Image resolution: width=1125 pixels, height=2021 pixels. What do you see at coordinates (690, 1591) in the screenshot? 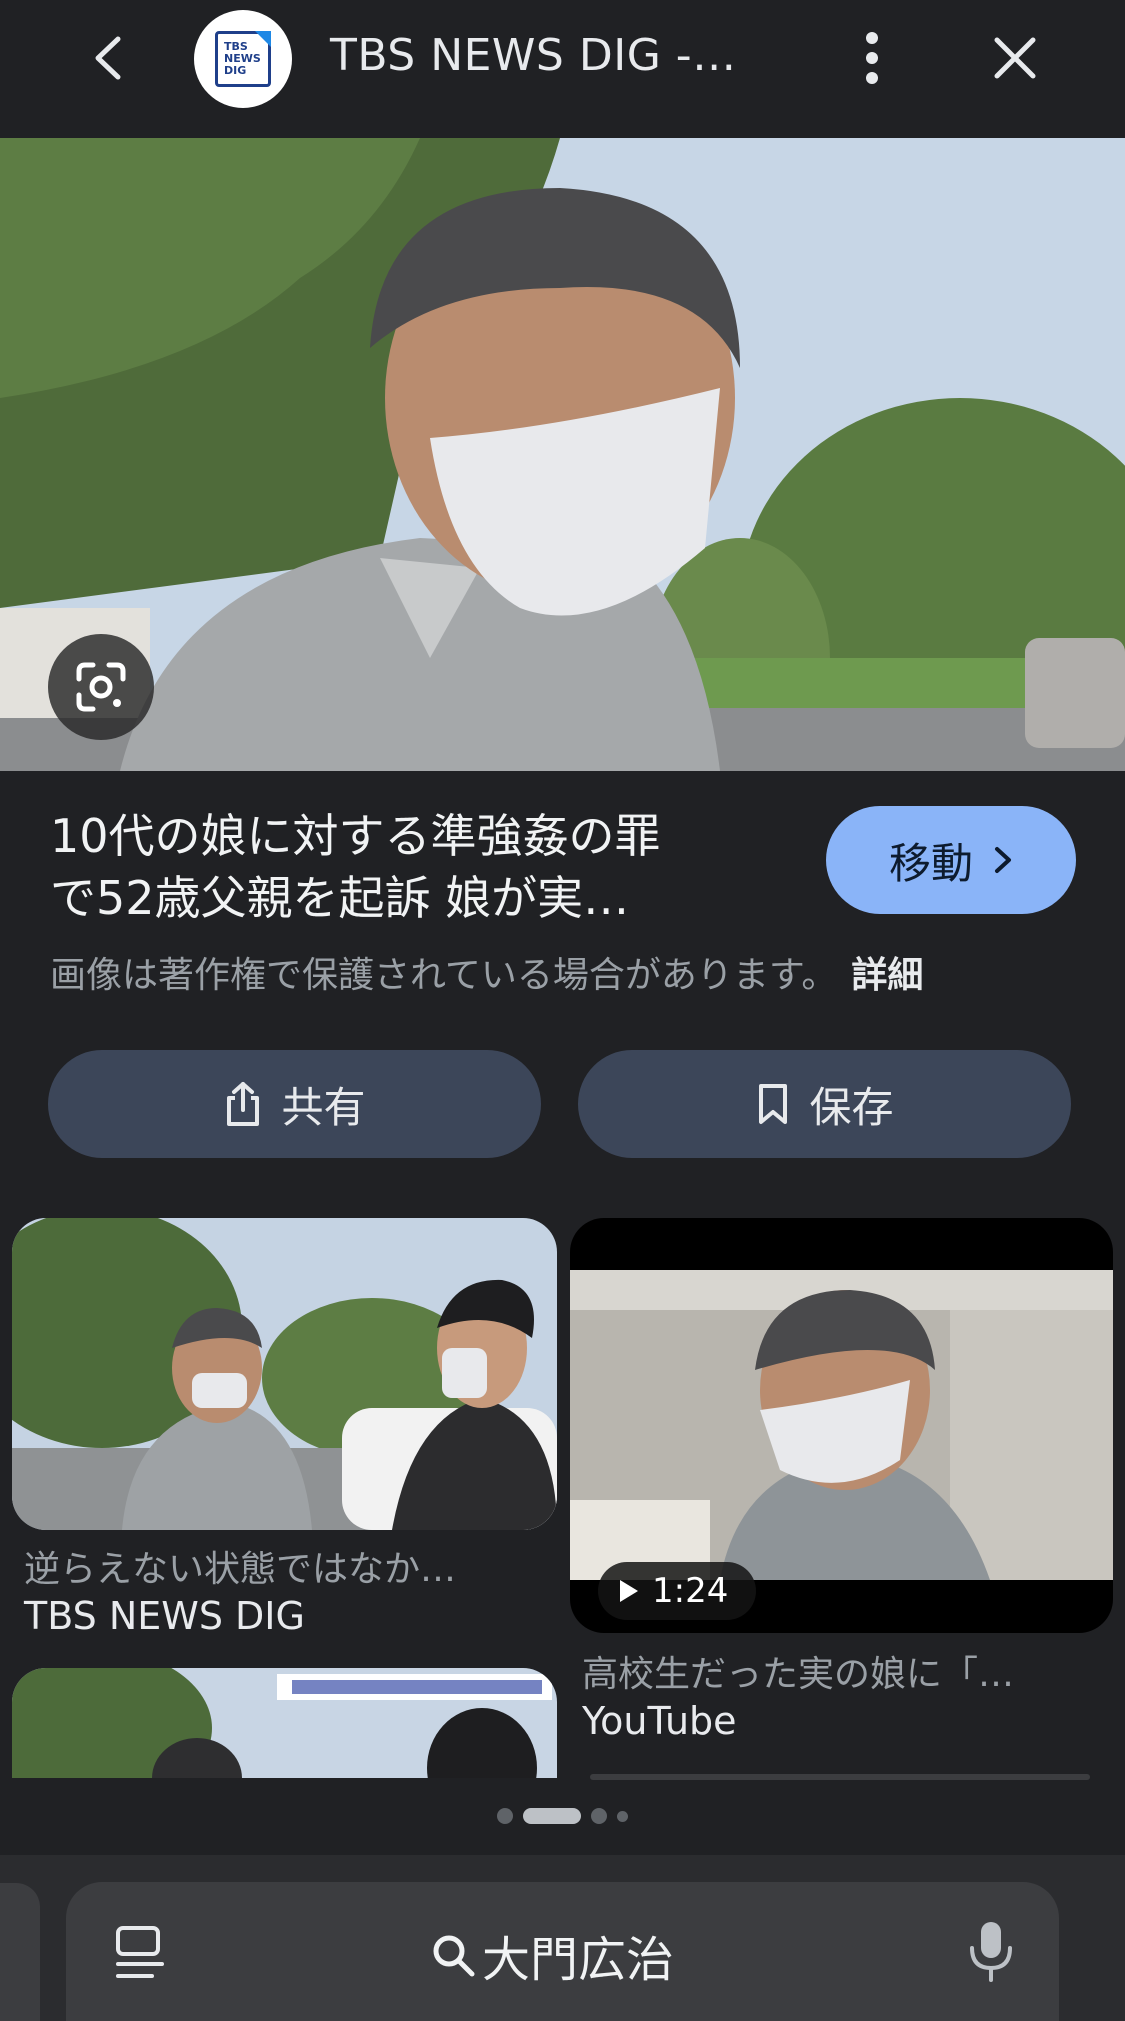
I see `duration-text: 1:24` at bounding box center [690, 1591].